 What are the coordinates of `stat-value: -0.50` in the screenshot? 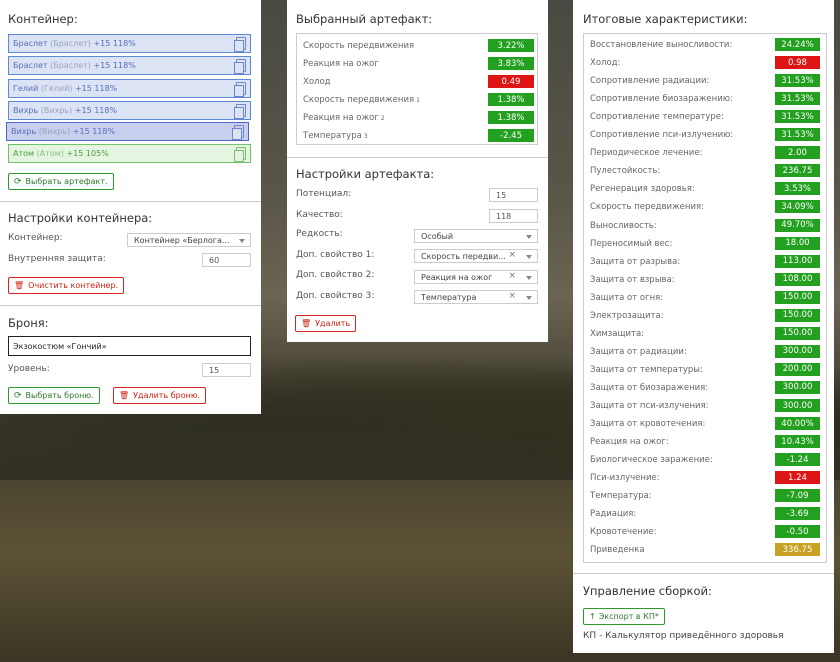 It's located at (797, 532).